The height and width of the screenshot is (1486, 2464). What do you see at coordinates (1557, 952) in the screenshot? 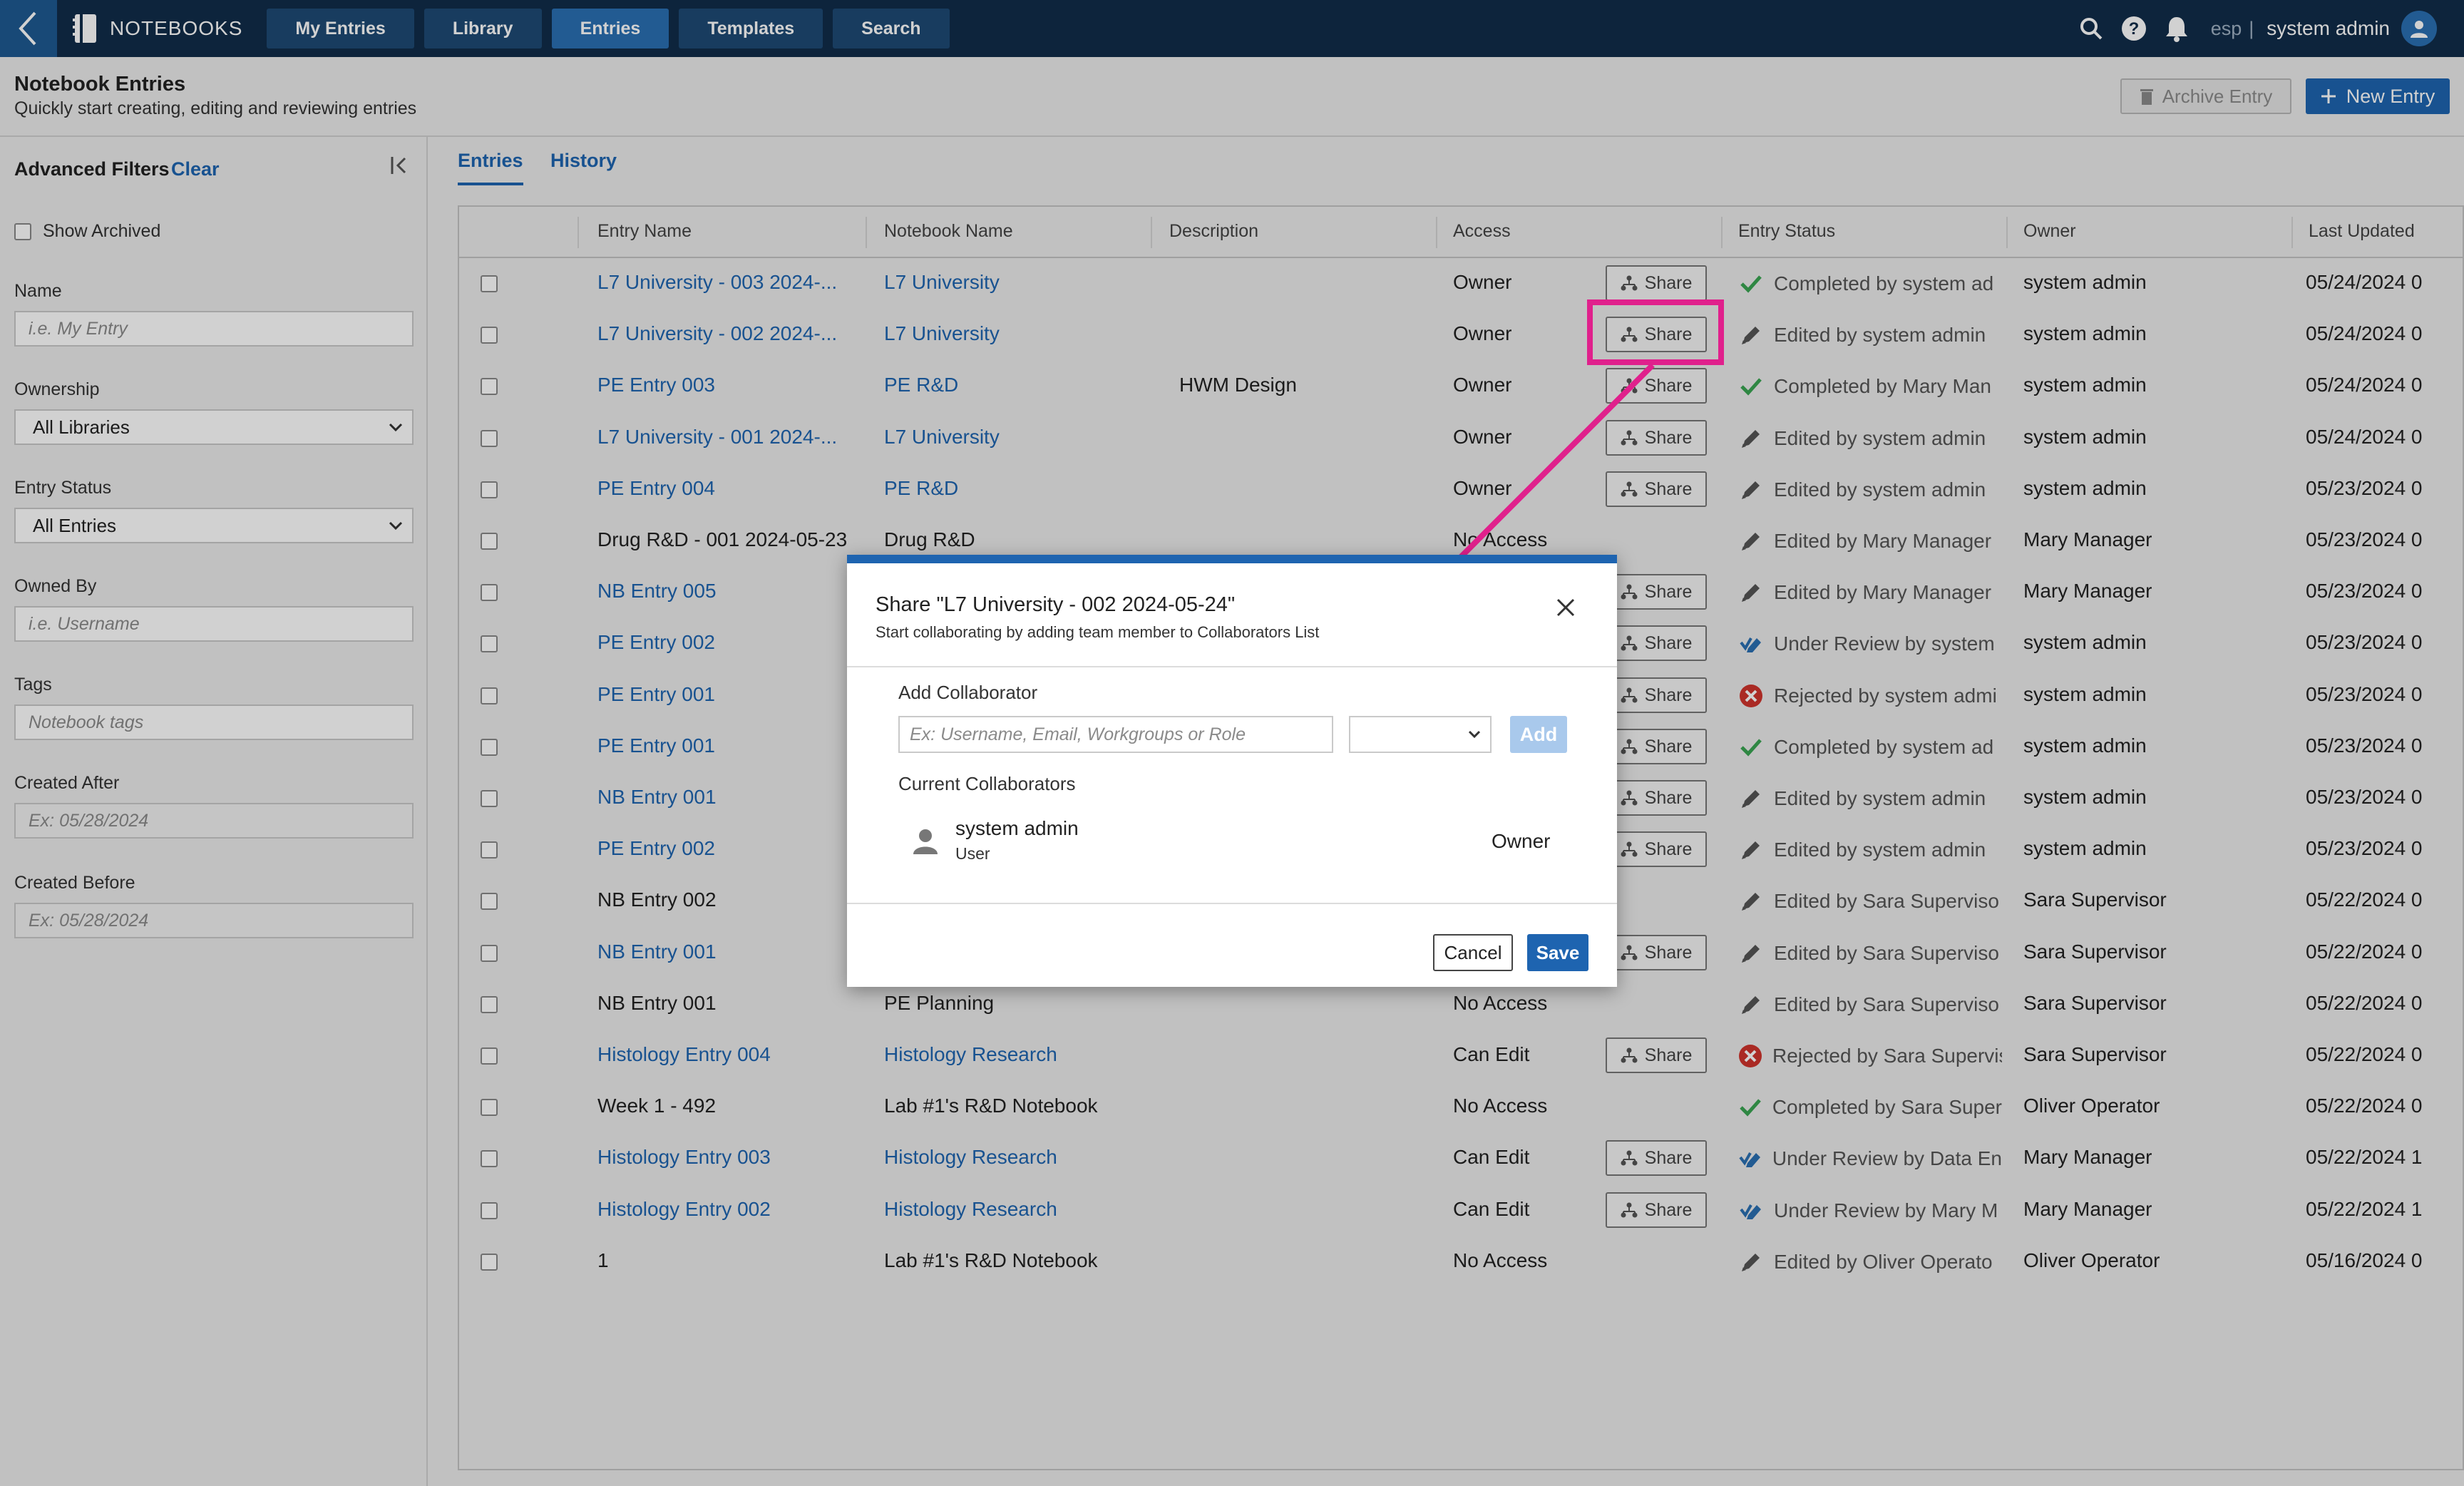
I see `save-button: Save` at bounding box center [1557, 952].